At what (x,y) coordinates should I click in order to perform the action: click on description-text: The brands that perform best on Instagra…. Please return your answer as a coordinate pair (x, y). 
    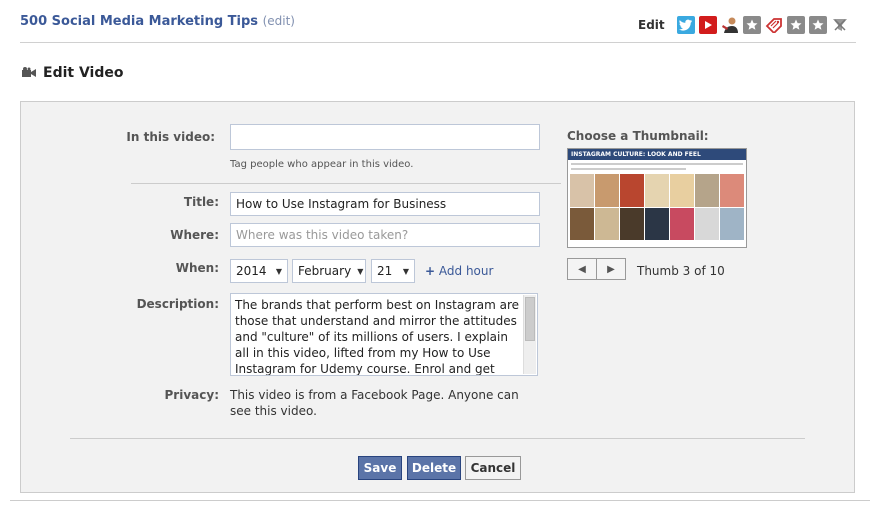
    Looking at the image, I should click on (377, 337).